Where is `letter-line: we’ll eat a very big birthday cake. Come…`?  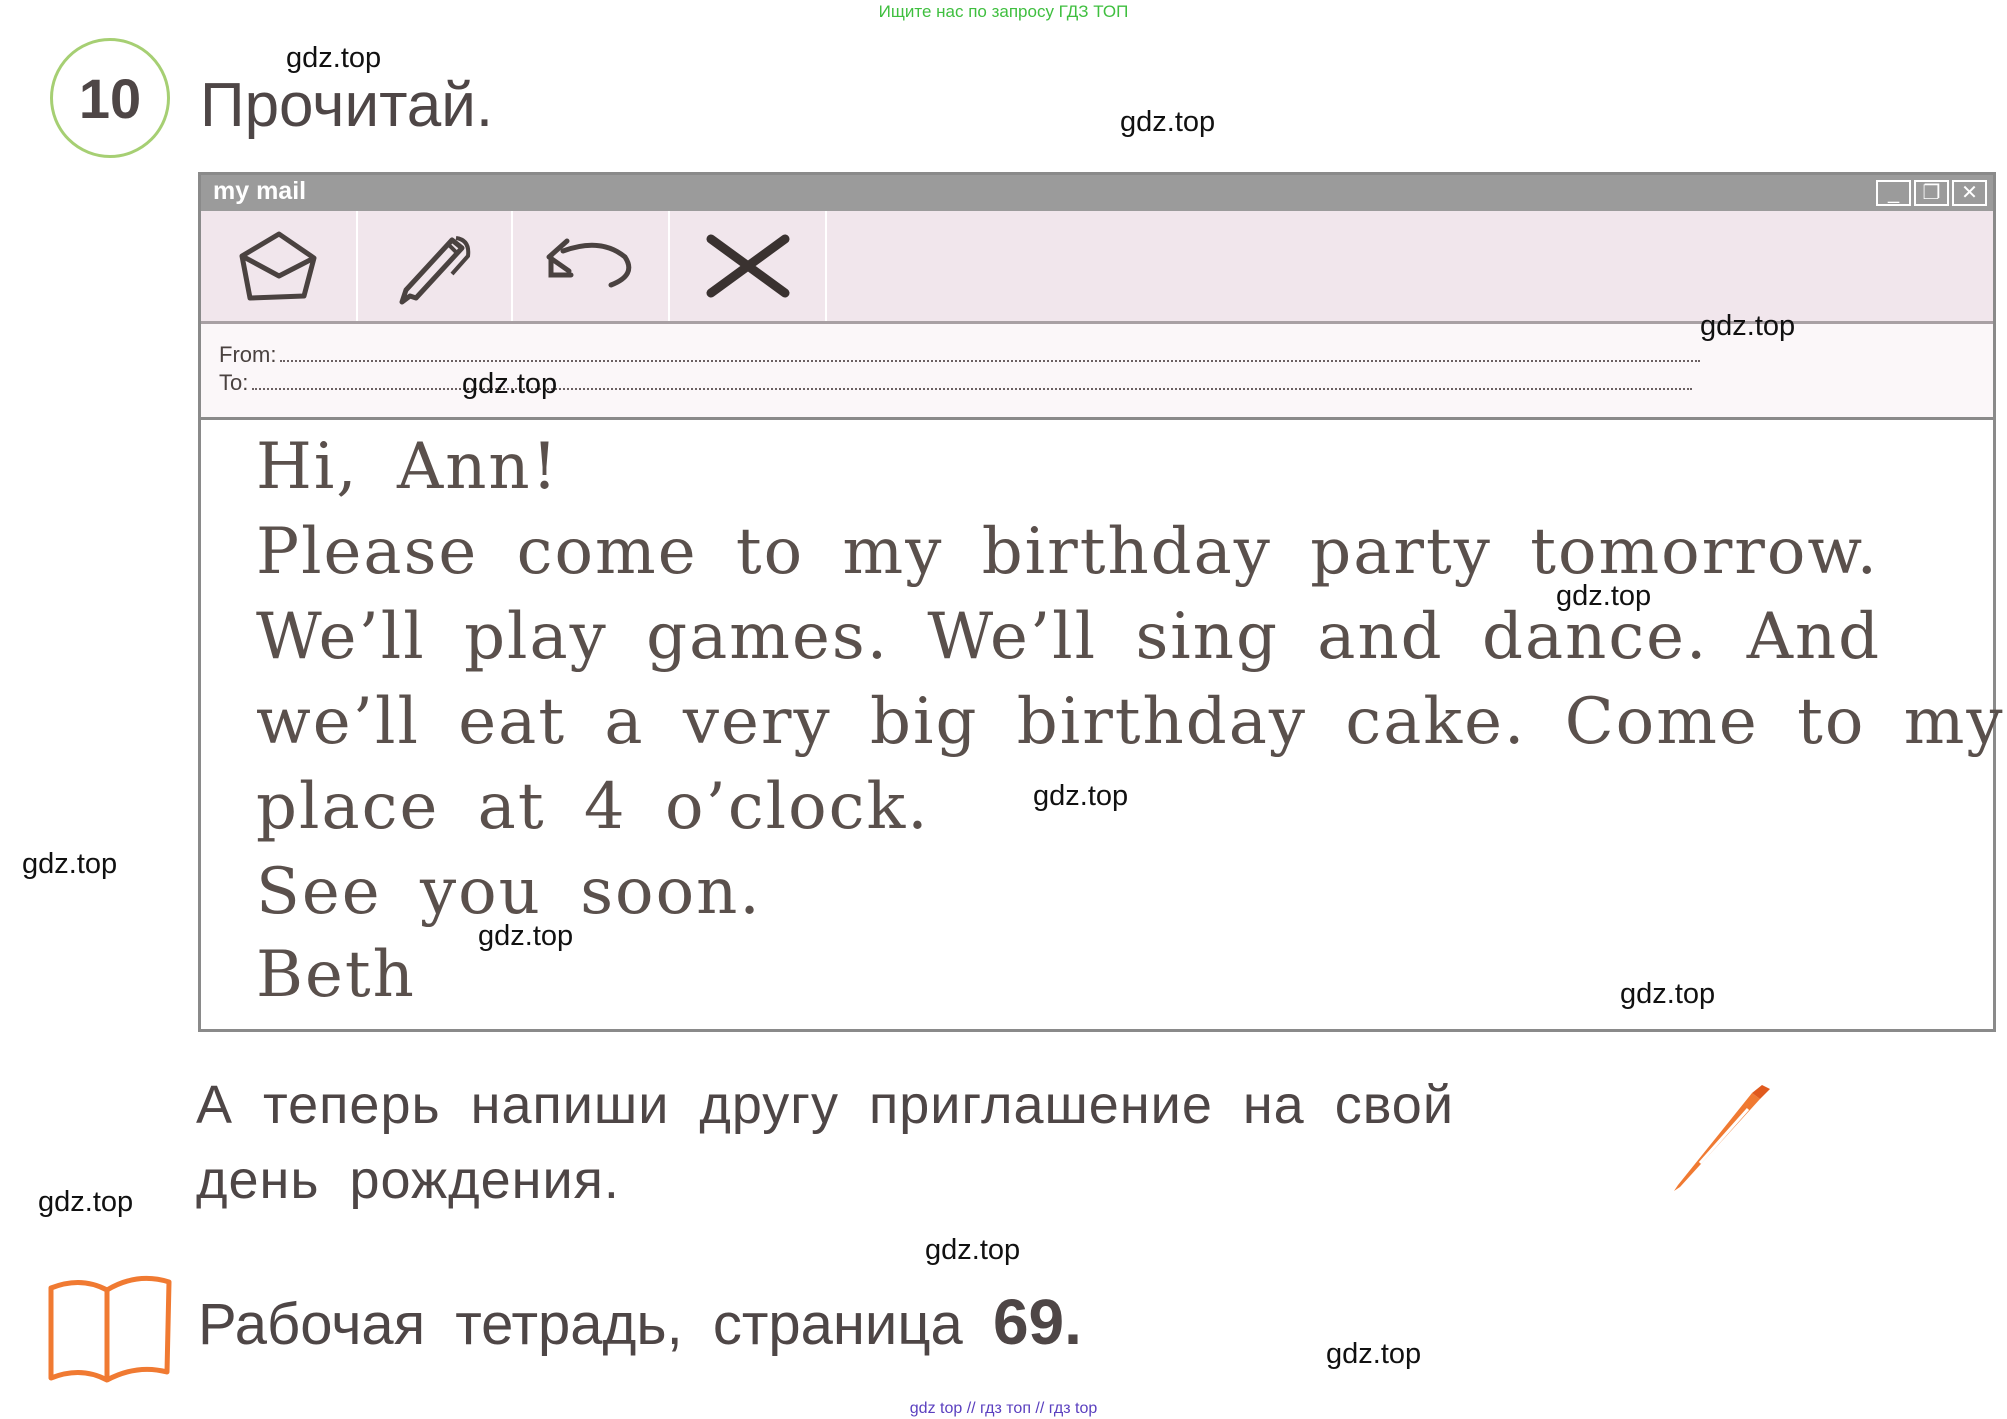
letter-line: we’ll eat a very big birthday cake. Come… is located at coordinates (1130, 722).